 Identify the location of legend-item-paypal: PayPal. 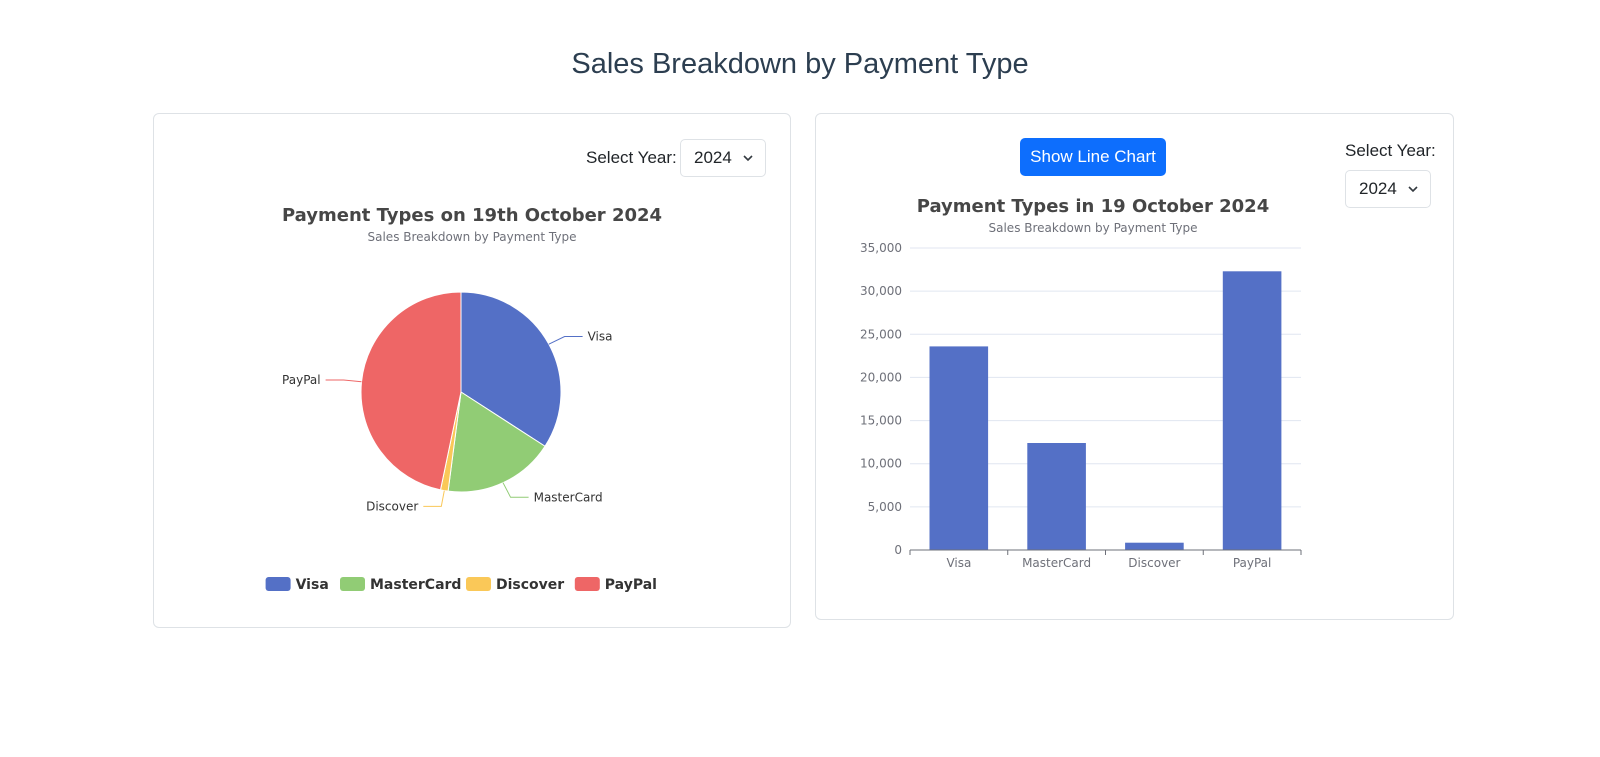
(615, 585).